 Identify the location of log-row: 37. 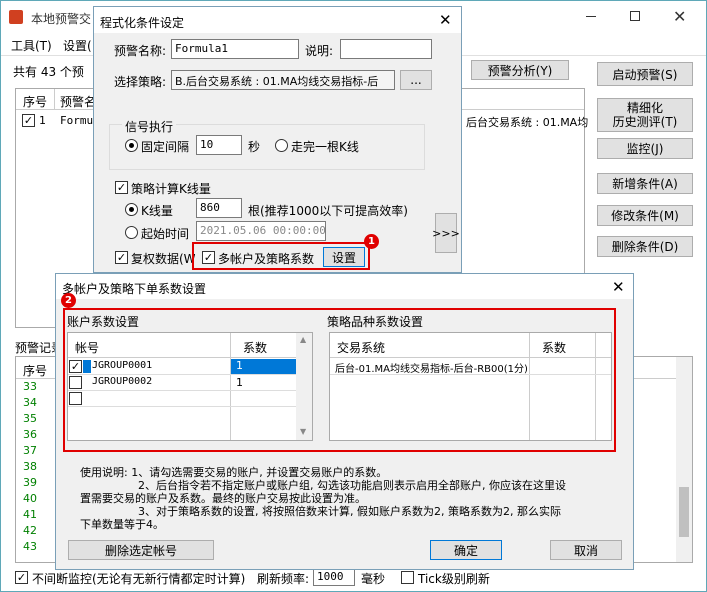
(30, 450).